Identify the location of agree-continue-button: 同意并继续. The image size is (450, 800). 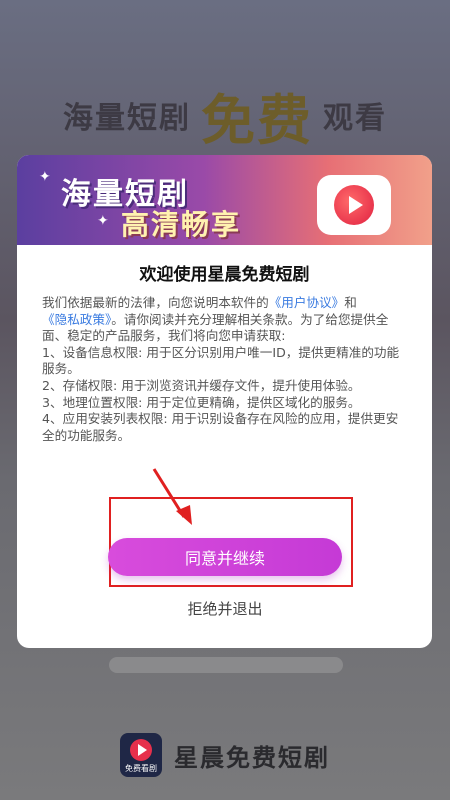
(225, 557).